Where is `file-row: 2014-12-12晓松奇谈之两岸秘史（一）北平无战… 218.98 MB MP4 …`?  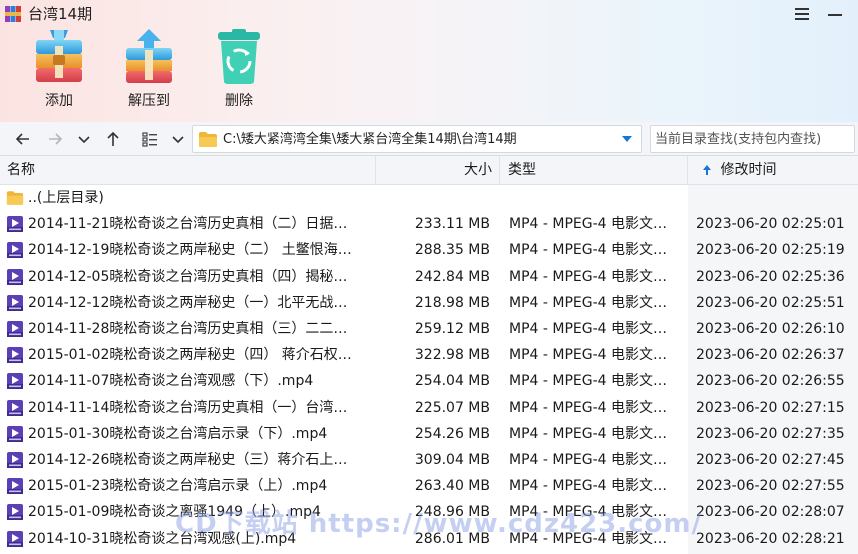
file-row: 2014-12-12晓松奇谈之两岸秘史（一）北平无战… 218.98 MB MP4 … is located at coordinates (429, 303).